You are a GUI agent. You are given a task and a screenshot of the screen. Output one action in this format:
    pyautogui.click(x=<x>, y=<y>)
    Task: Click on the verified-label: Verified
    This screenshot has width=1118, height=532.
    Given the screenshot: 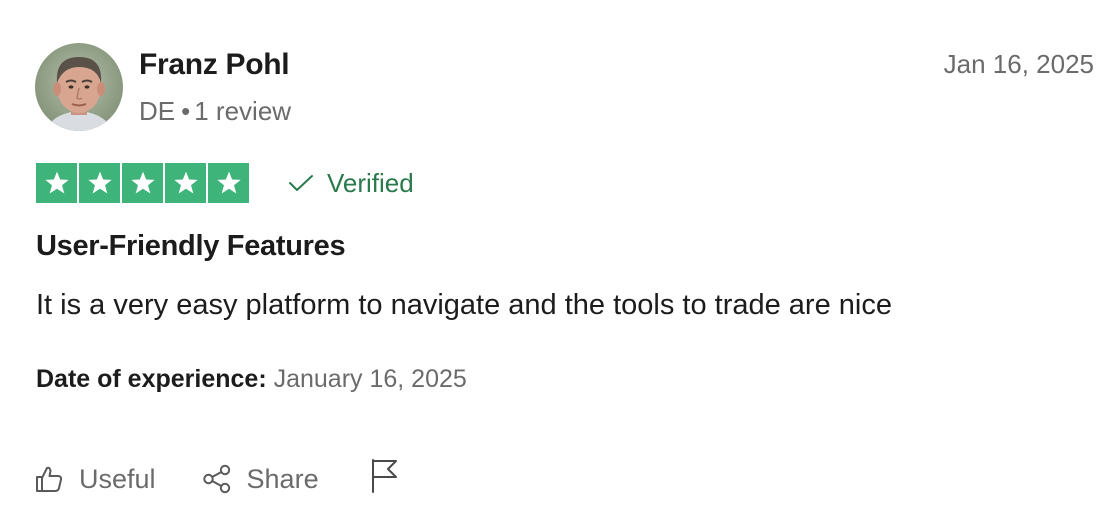 What is the action you would take?
    pyautogui.click(x=370, y=183)
    